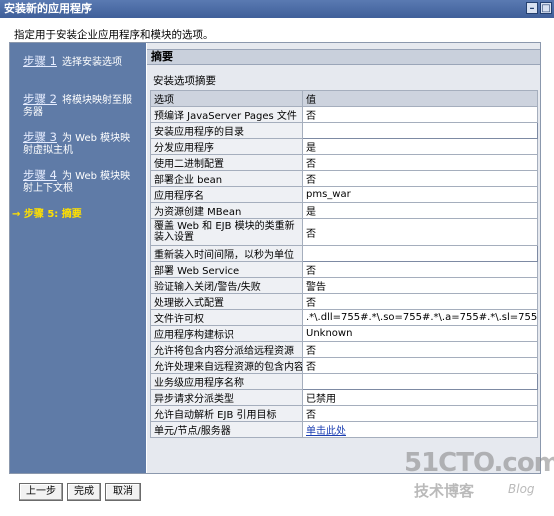  Describe the element at coordinates (40, 99) in the screenshot. I see `step-number: 步骤 2` at that location.